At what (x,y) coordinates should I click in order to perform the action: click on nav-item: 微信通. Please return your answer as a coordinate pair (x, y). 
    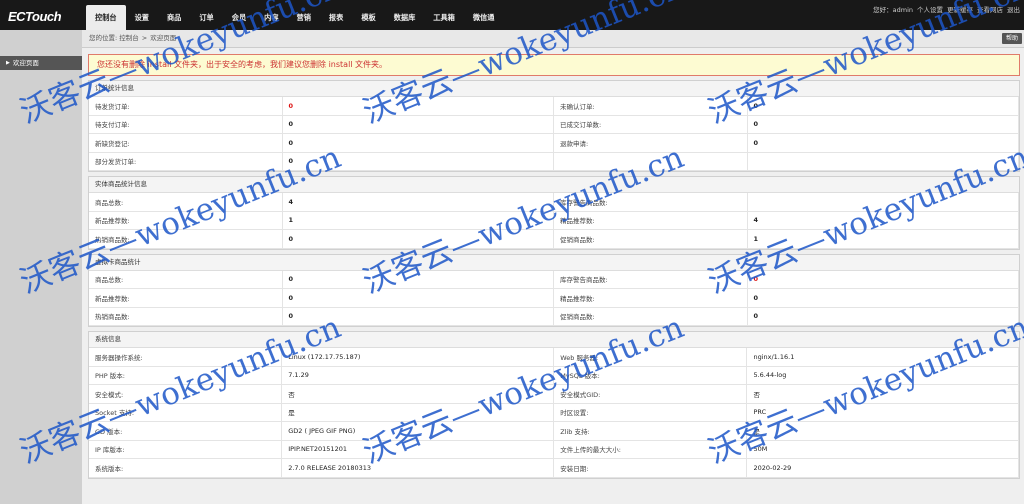
    Looking at the image, I should click on (484, 17).